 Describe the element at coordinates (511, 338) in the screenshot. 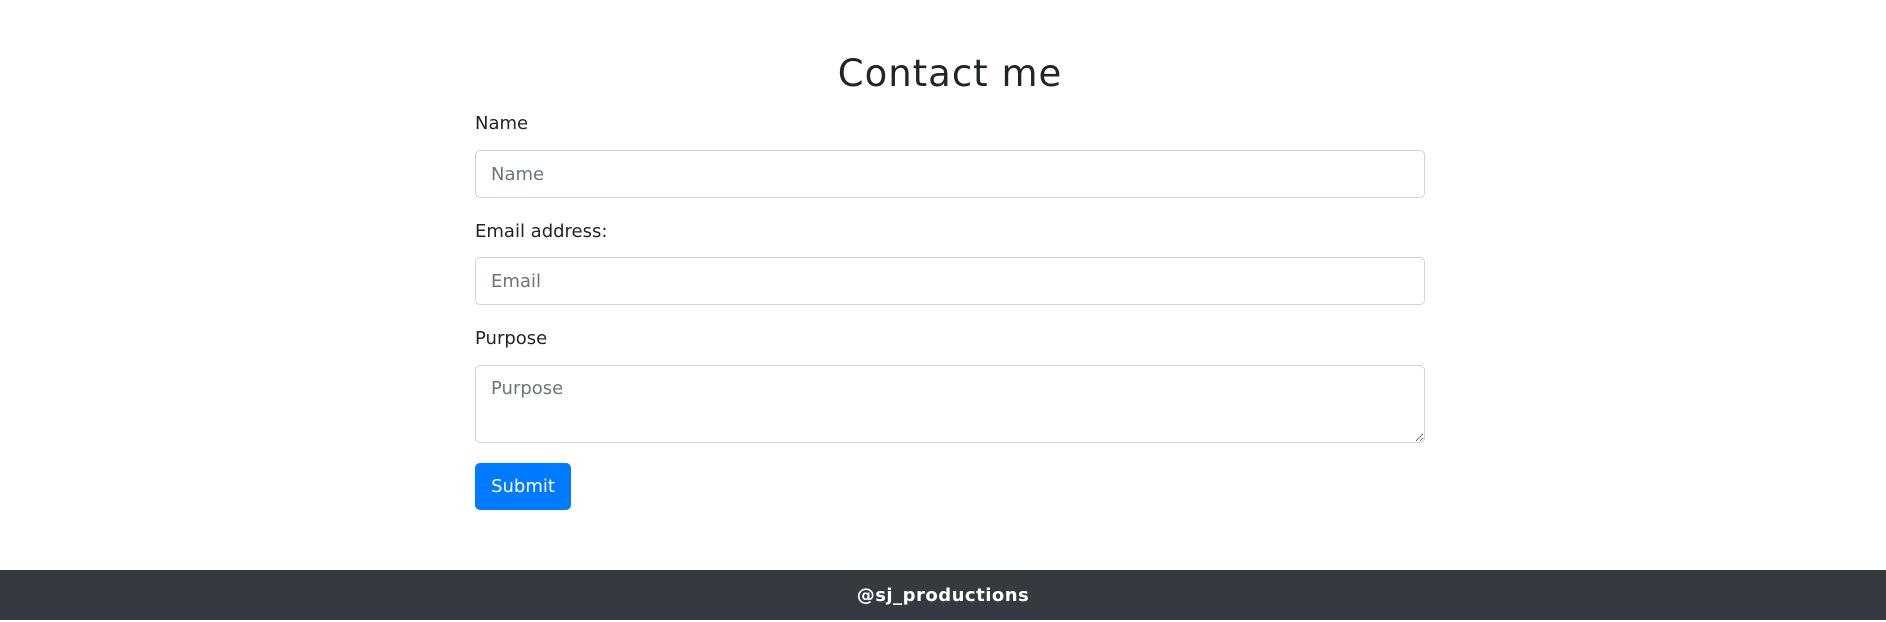

I see `purpose-label: Purpose` at that location.